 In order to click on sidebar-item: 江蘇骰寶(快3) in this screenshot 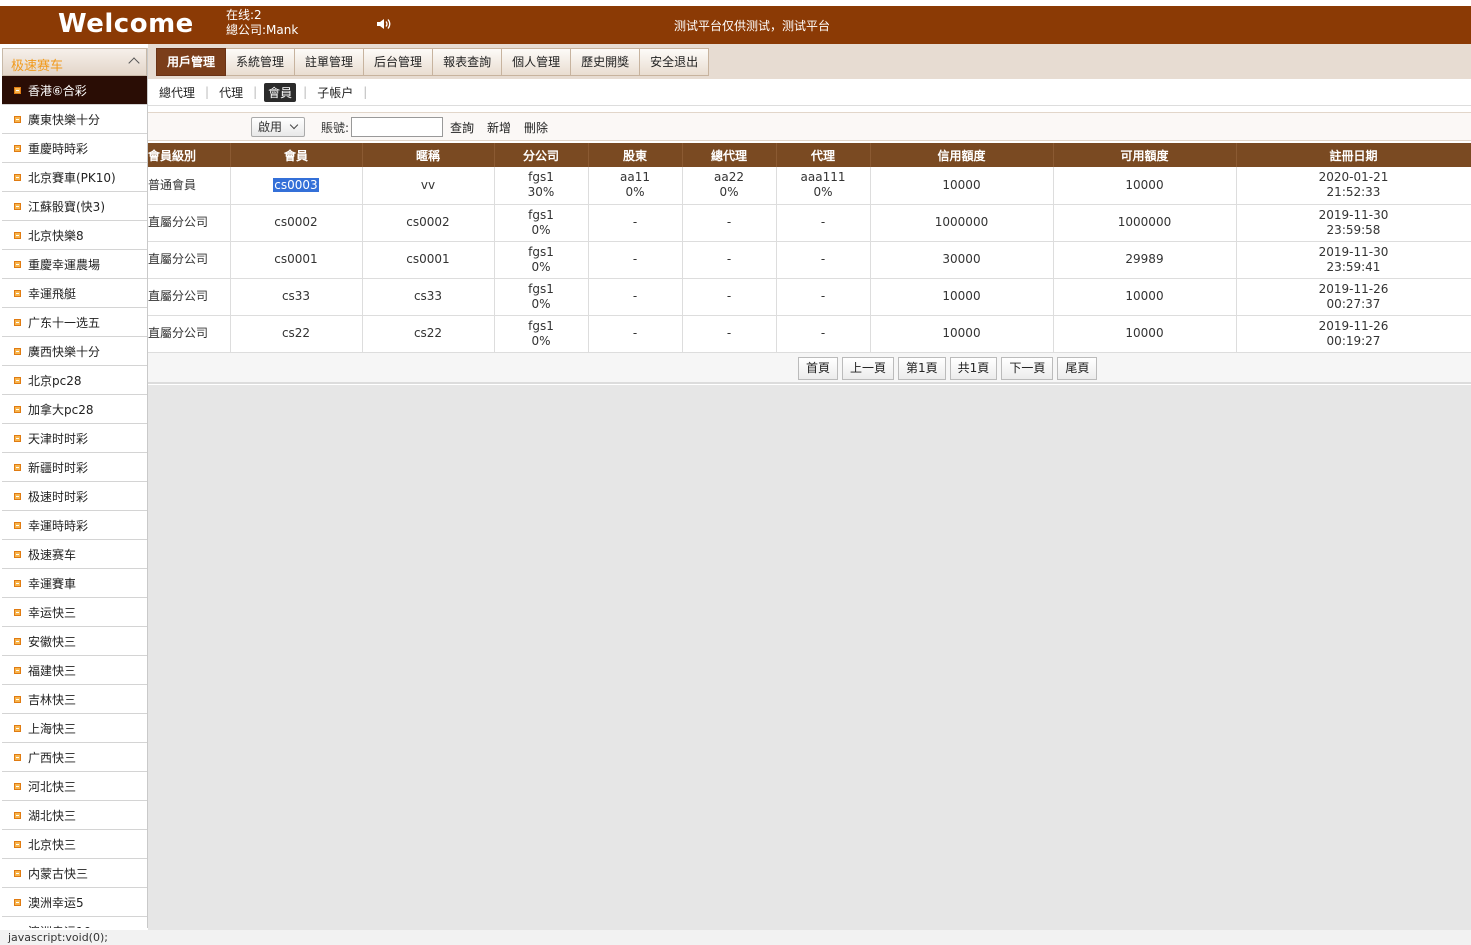, I will do `click(74, 206)`.